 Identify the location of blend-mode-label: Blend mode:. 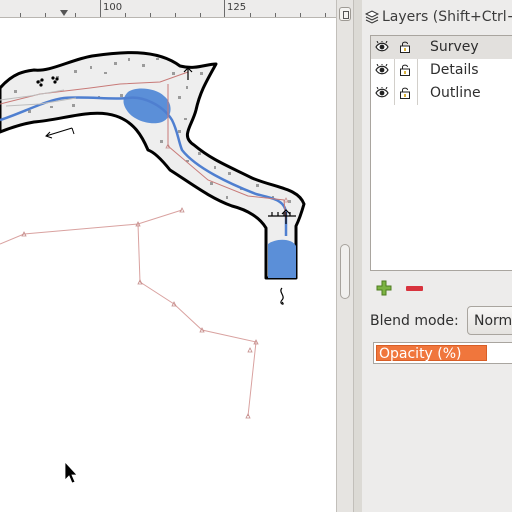
(414, 321).